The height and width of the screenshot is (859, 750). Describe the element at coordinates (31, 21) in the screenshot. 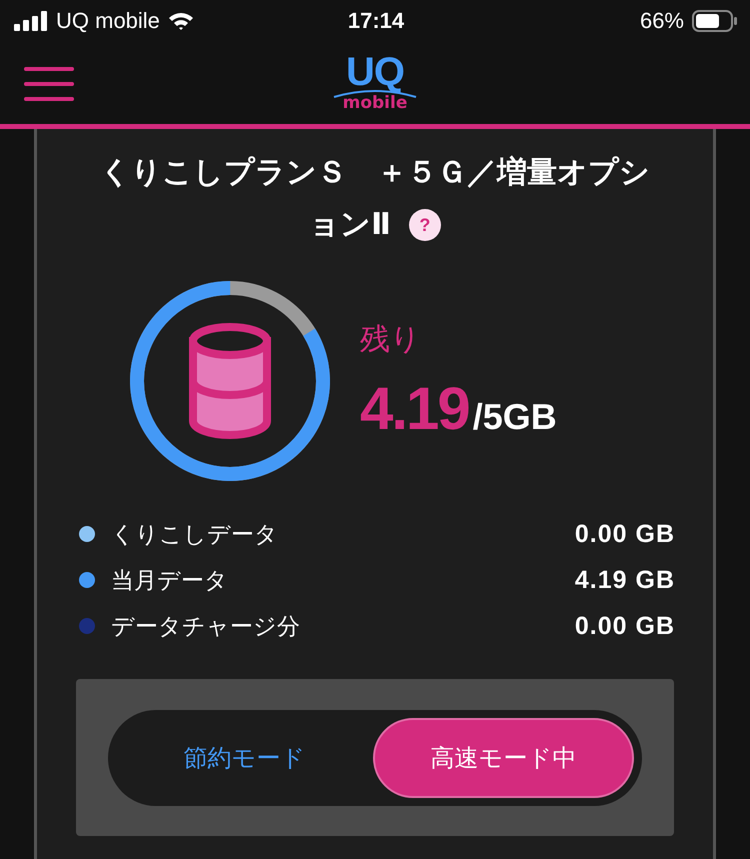

I see `signal-icon` at that location.